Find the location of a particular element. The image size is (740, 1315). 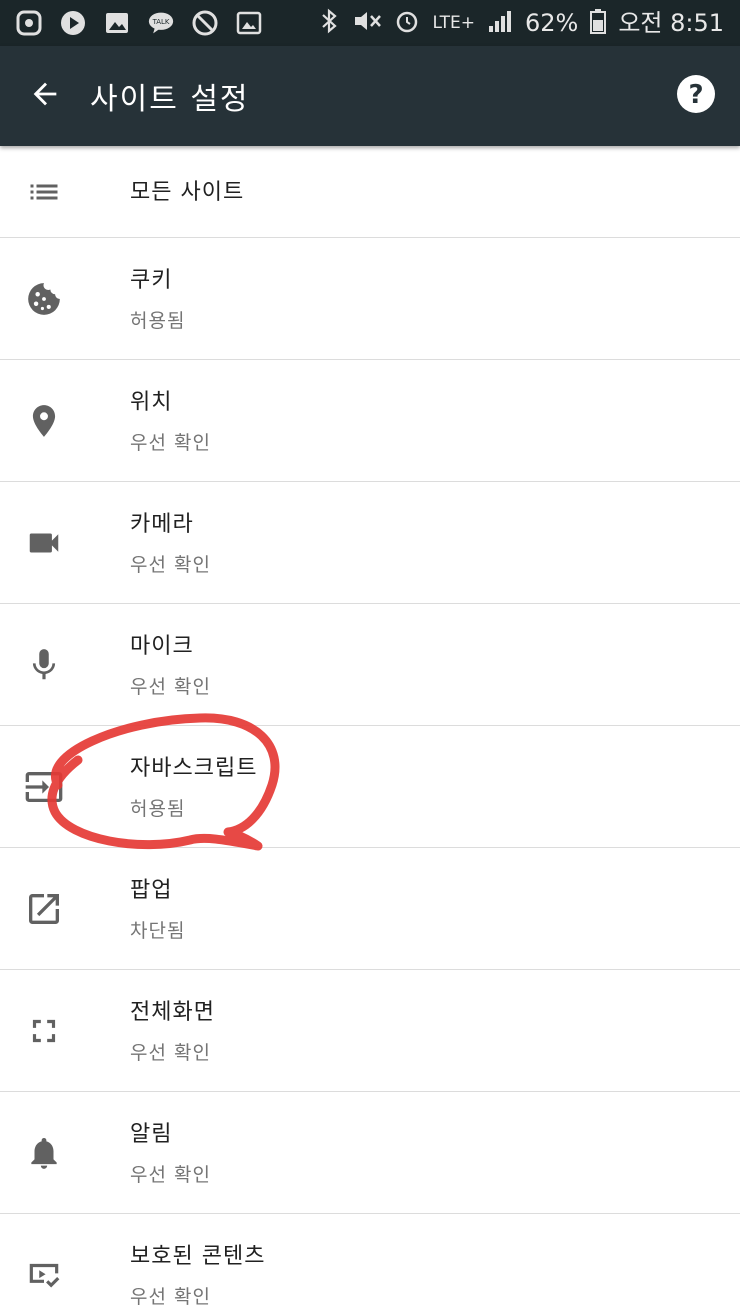

svg-text: TALK is located at coordinates (161, 22).